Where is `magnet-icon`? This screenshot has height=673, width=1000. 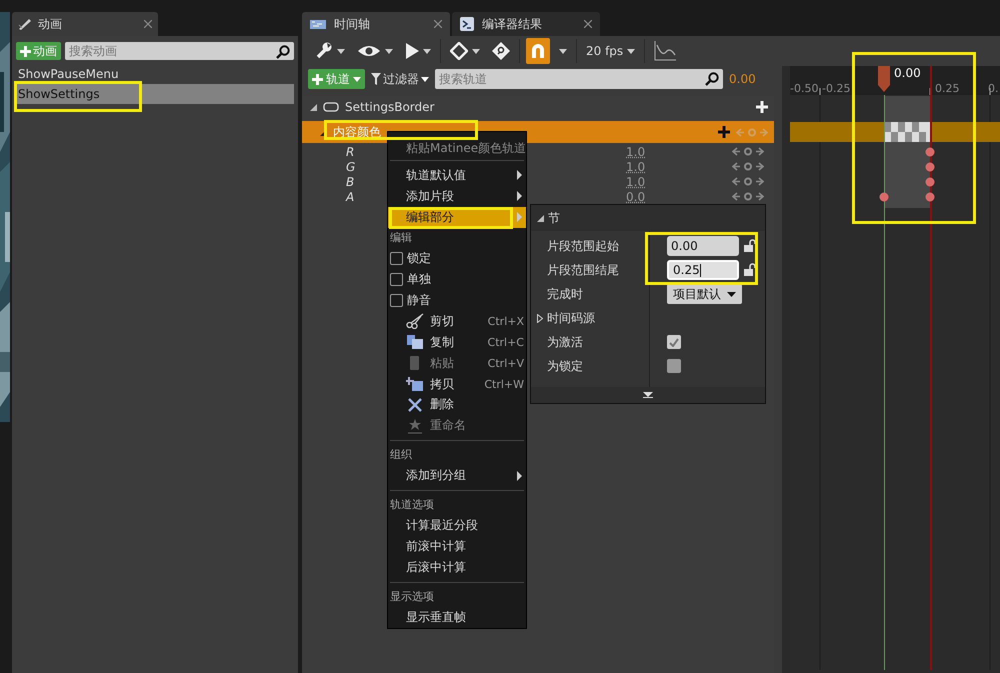 magnet-icon is located at coordinates (538, 51).